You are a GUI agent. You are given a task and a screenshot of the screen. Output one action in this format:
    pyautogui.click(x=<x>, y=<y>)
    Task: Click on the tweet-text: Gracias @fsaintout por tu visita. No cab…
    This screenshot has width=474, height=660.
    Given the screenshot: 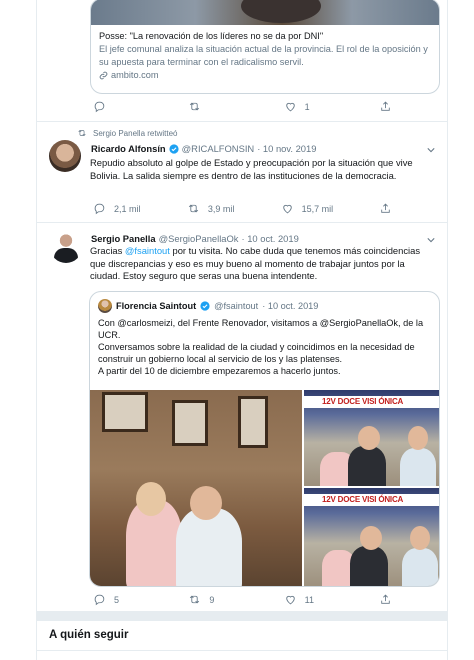 What is the action you would take?
    pyautogui.click(x=259, y=264)
    